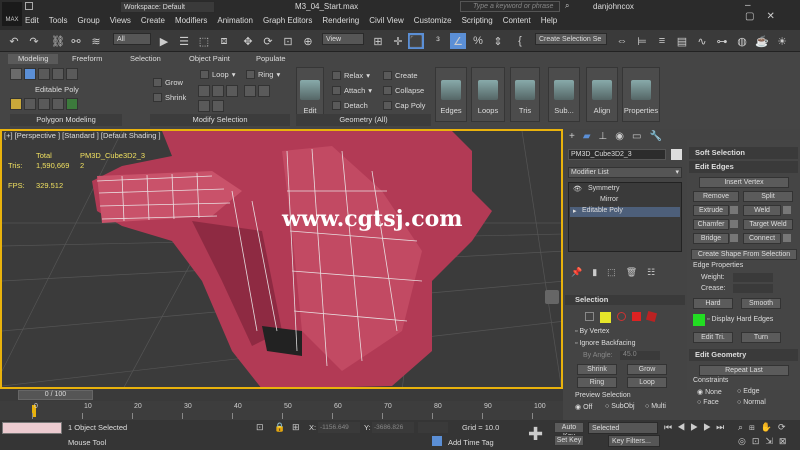  Describe the element at coordinates (622, 41) in the screenshot. I see `mirror-icon: ⇔` at that location.